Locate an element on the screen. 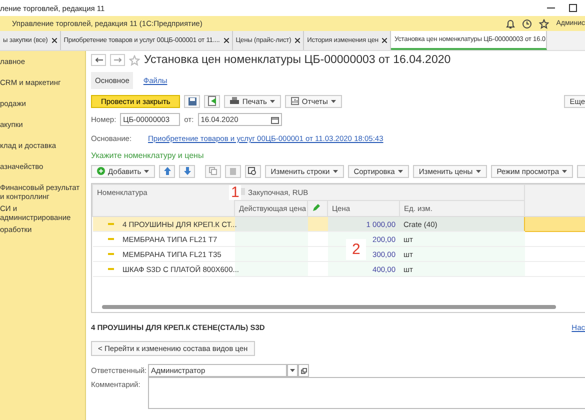  document-button is located at coordinates (212, 101).